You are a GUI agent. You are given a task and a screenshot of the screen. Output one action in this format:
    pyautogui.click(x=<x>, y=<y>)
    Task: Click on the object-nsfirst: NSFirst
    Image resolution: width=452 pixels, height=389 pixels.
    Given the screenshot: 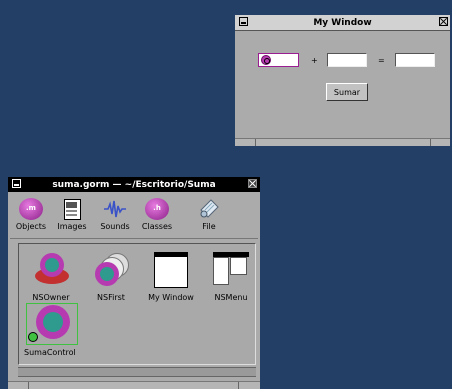 What is the action you would take?
    pyautogui.click(x=111, y=276)
    